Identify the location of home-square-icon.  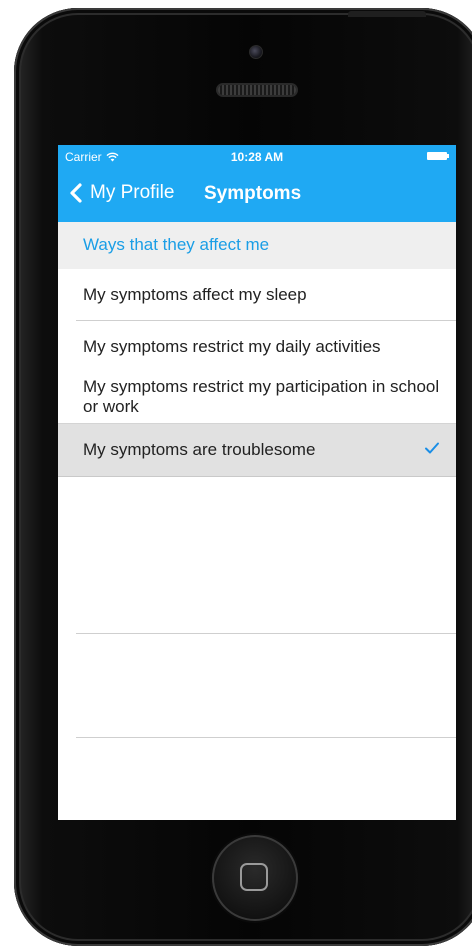
(254, 877).